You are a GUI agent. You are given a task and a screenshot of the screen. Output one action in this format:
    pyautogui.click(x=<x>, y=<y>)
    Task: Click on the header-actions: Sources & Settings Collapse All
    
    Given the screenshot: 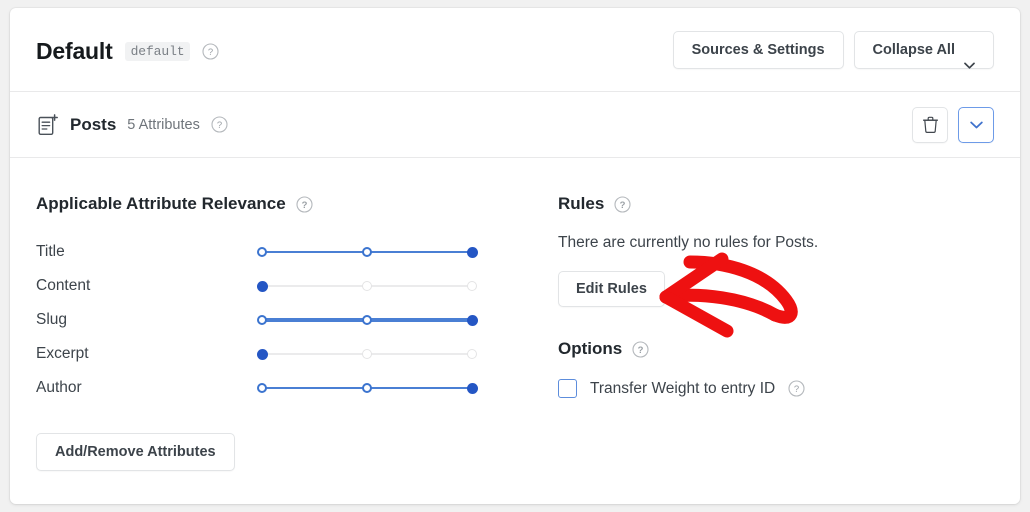 What is the action you would take?
    pyautogui.click(x=833, y=50)
    